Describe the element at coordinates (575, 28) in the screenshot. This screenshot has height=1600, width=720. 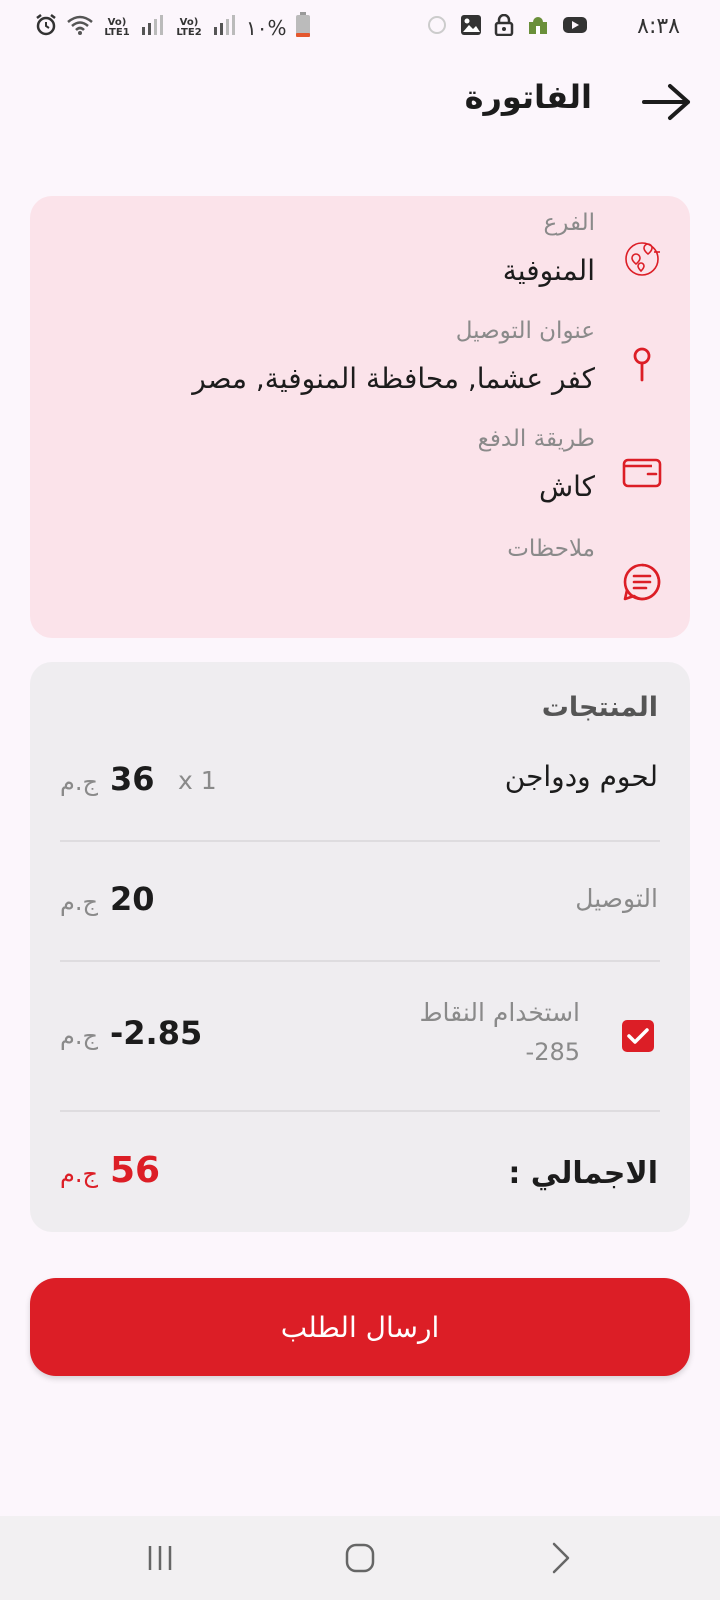
I see `youtube-icon` at that location.